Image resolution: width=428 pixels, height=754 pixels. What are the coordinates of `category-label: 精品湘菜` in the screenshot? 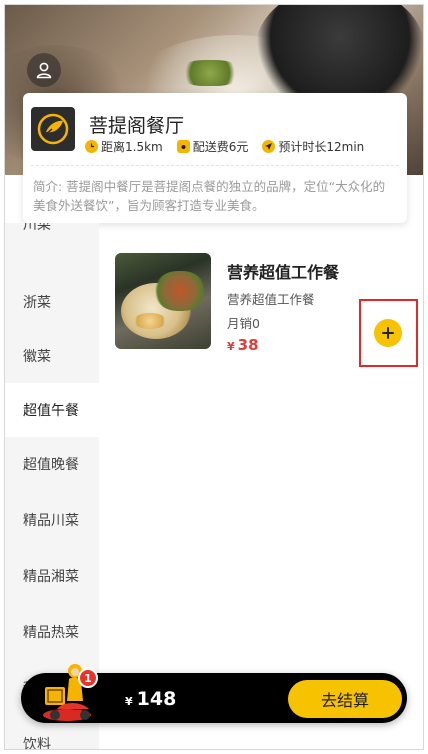 It's located at (51, 577).